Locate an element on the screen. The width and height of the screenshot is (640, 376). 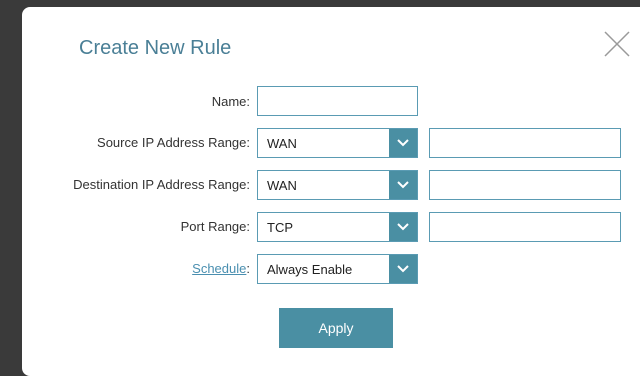
name-label: Name: is located at coordinates (230, 101).